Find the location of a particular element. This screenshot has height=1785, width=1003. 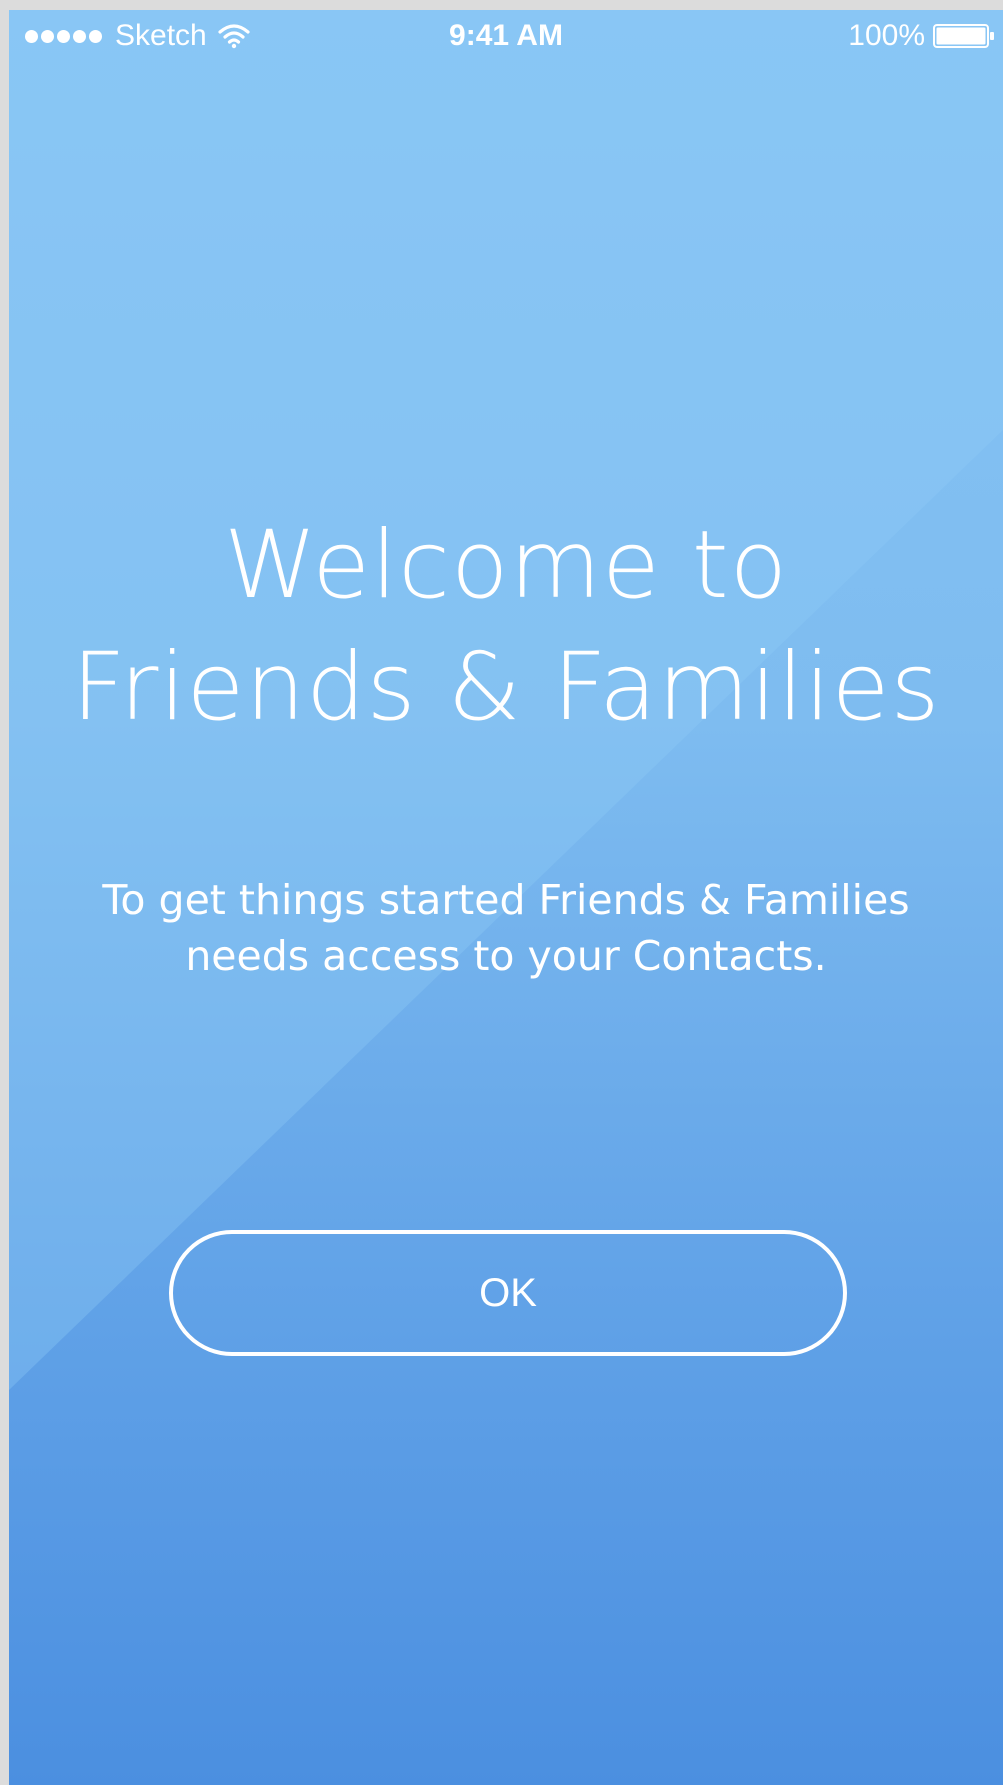

status-right: 100% is located at coordinates (921, 35).